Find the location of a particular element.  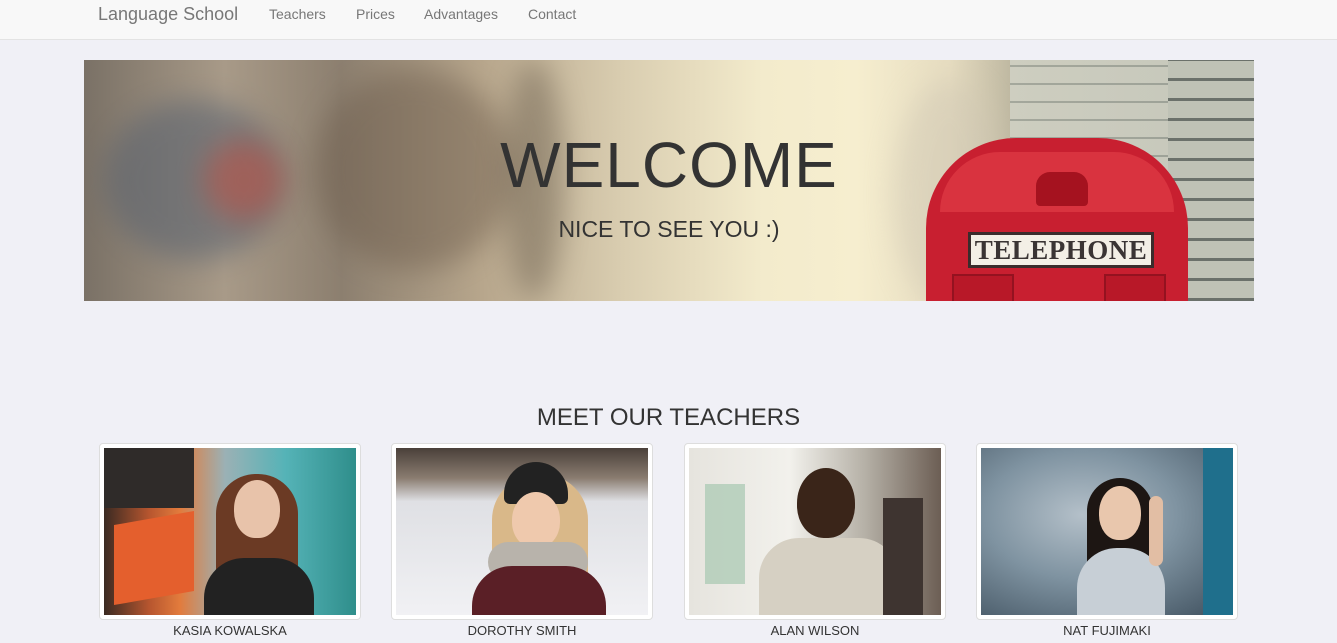

hero-title: WELCOME is located at coordinates (669, 165).